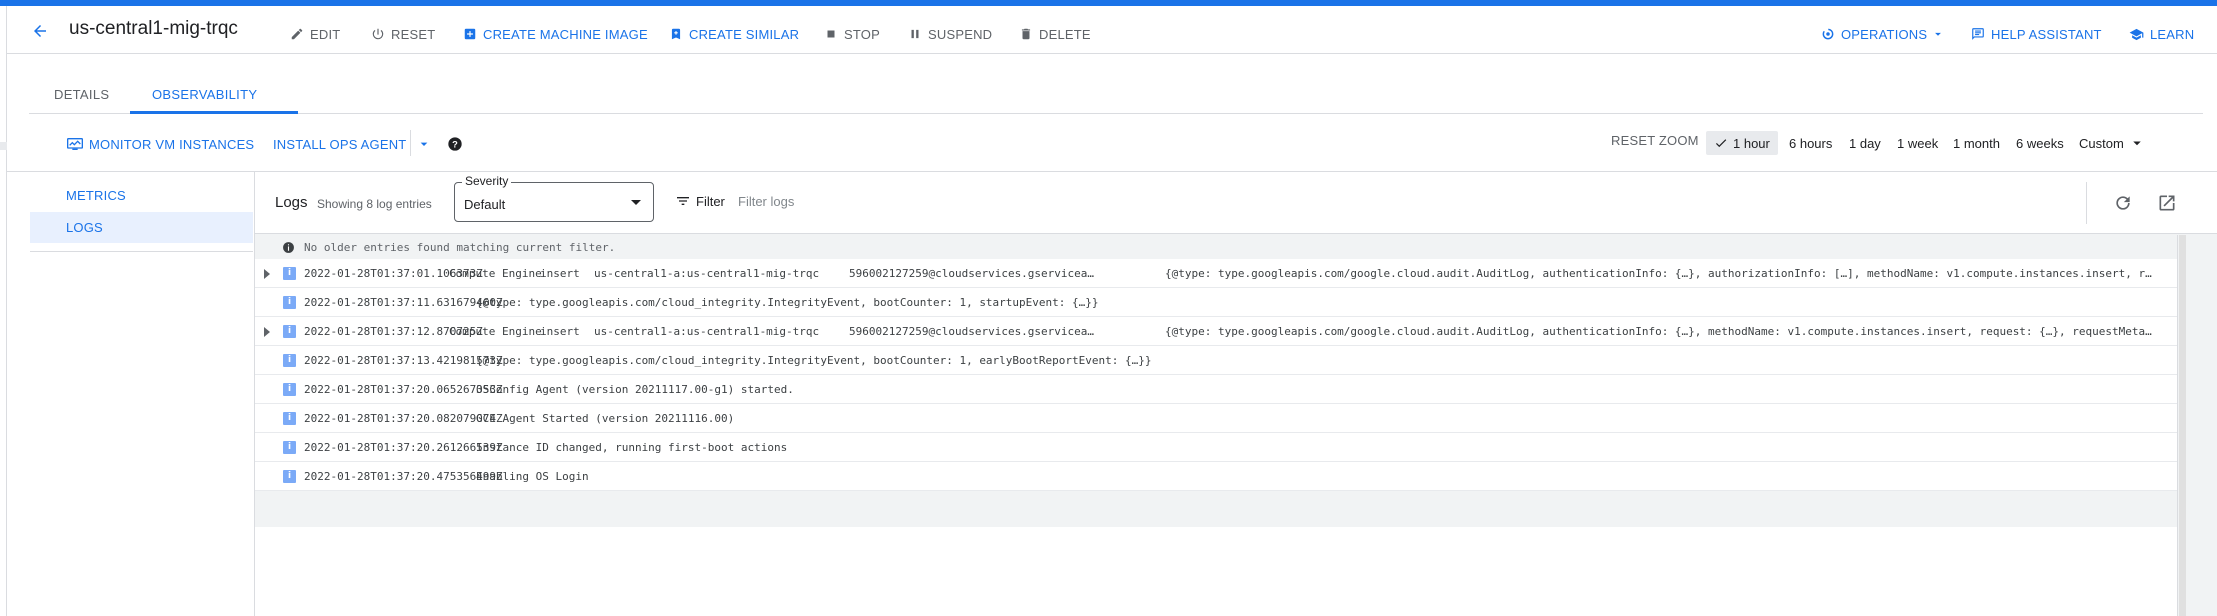 This screenshot has height=616, width=2217. What do you see at coordinates (339, 144) in the screenshot?
I see `install-ops-agent-button: INSTALL OPS AGENT` at bounding box center [339, 144].